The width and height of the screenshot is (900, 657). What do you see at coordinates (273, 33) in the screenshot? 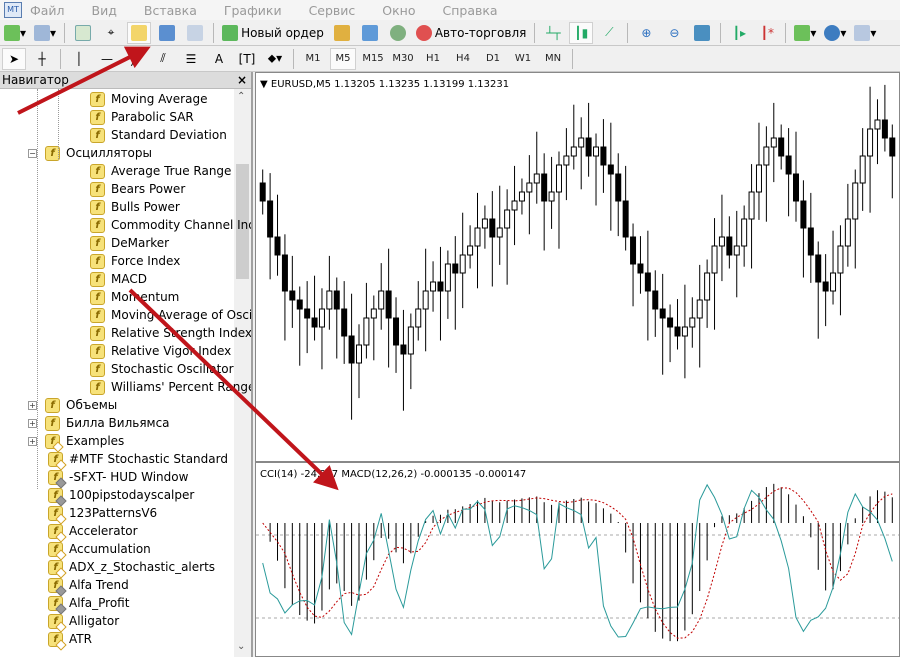
I see `new-order-button: Новый ордер` at bounding box center [273, 33].